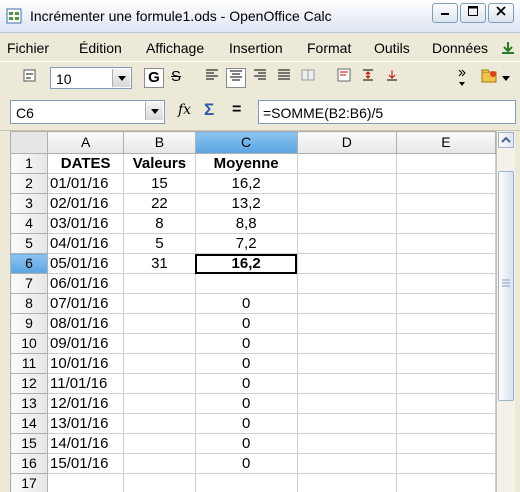 This screenshot has height=492, width=520. I want to click on cell-d14, so click(346, 423).